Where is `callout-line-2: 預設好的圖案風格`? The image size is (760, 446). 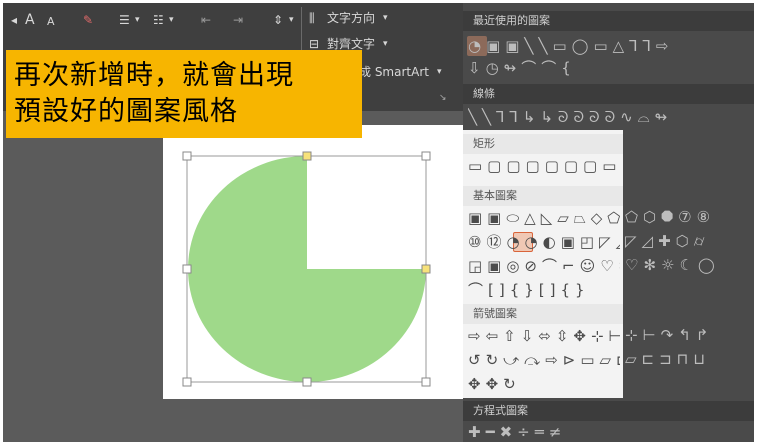 callout-line-2: 預設好的圖案風格 is located at coordinates (126, 111).